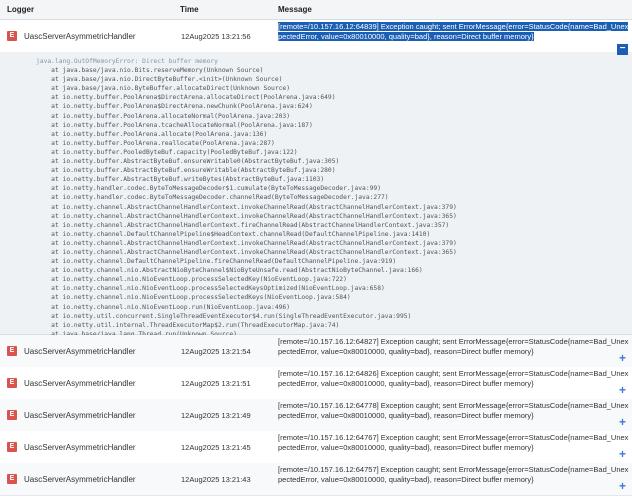 The image size is (632, 500). I want to click on row-time: 12Aug2025 13:21:43, so click(216, 479).